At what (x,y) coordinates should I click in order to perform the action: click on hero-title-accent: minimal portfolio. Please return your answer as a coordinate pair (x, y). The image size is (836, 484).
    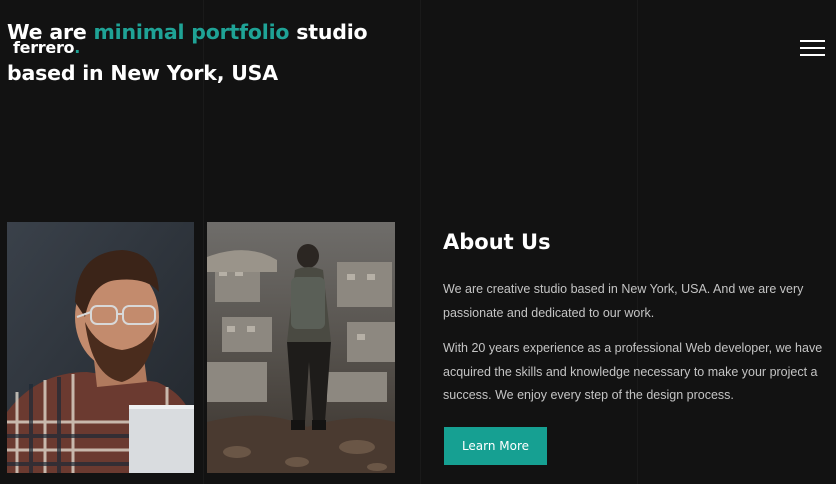
    Looking at the image, I should click on (191, 32).